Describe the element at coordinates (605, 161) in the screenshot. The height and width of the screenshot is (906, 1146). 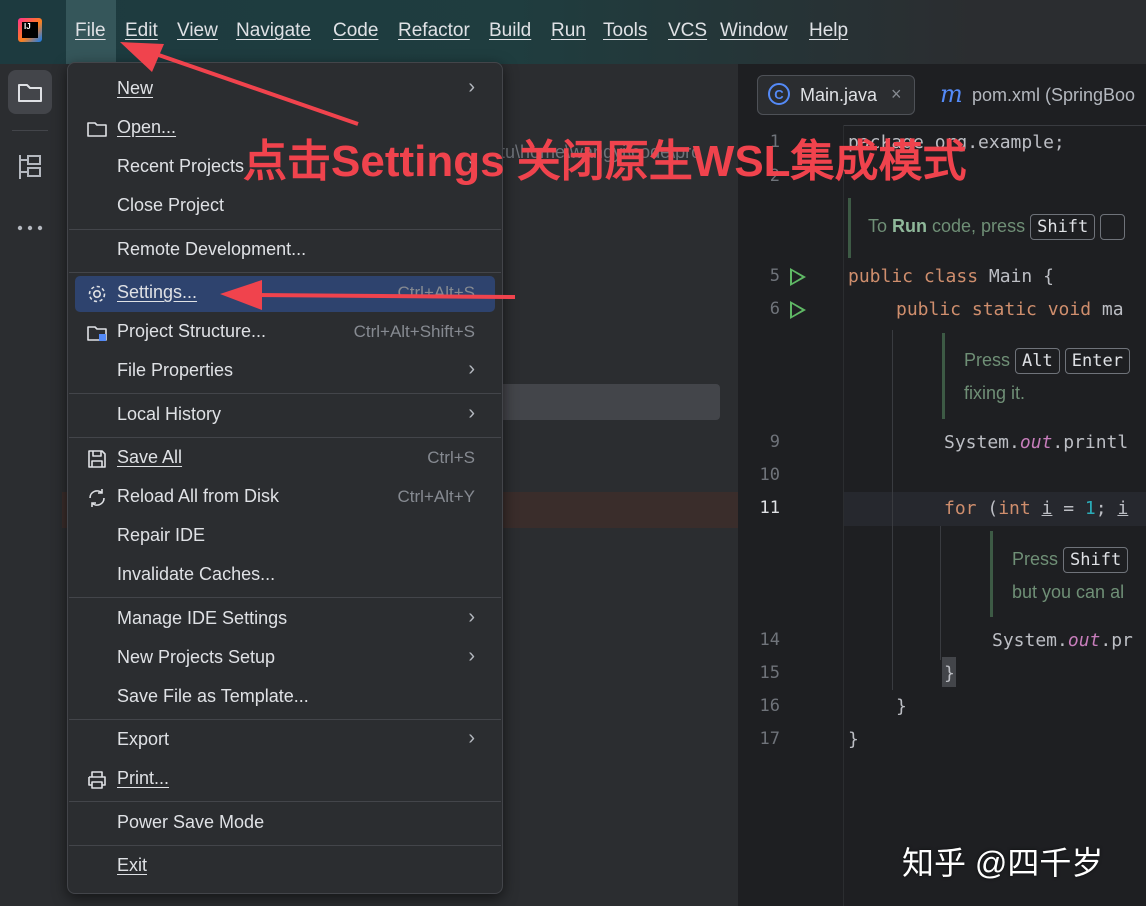
I see `annotation-text: 点击Settings 关闭原生WSL集成模式` at that location.